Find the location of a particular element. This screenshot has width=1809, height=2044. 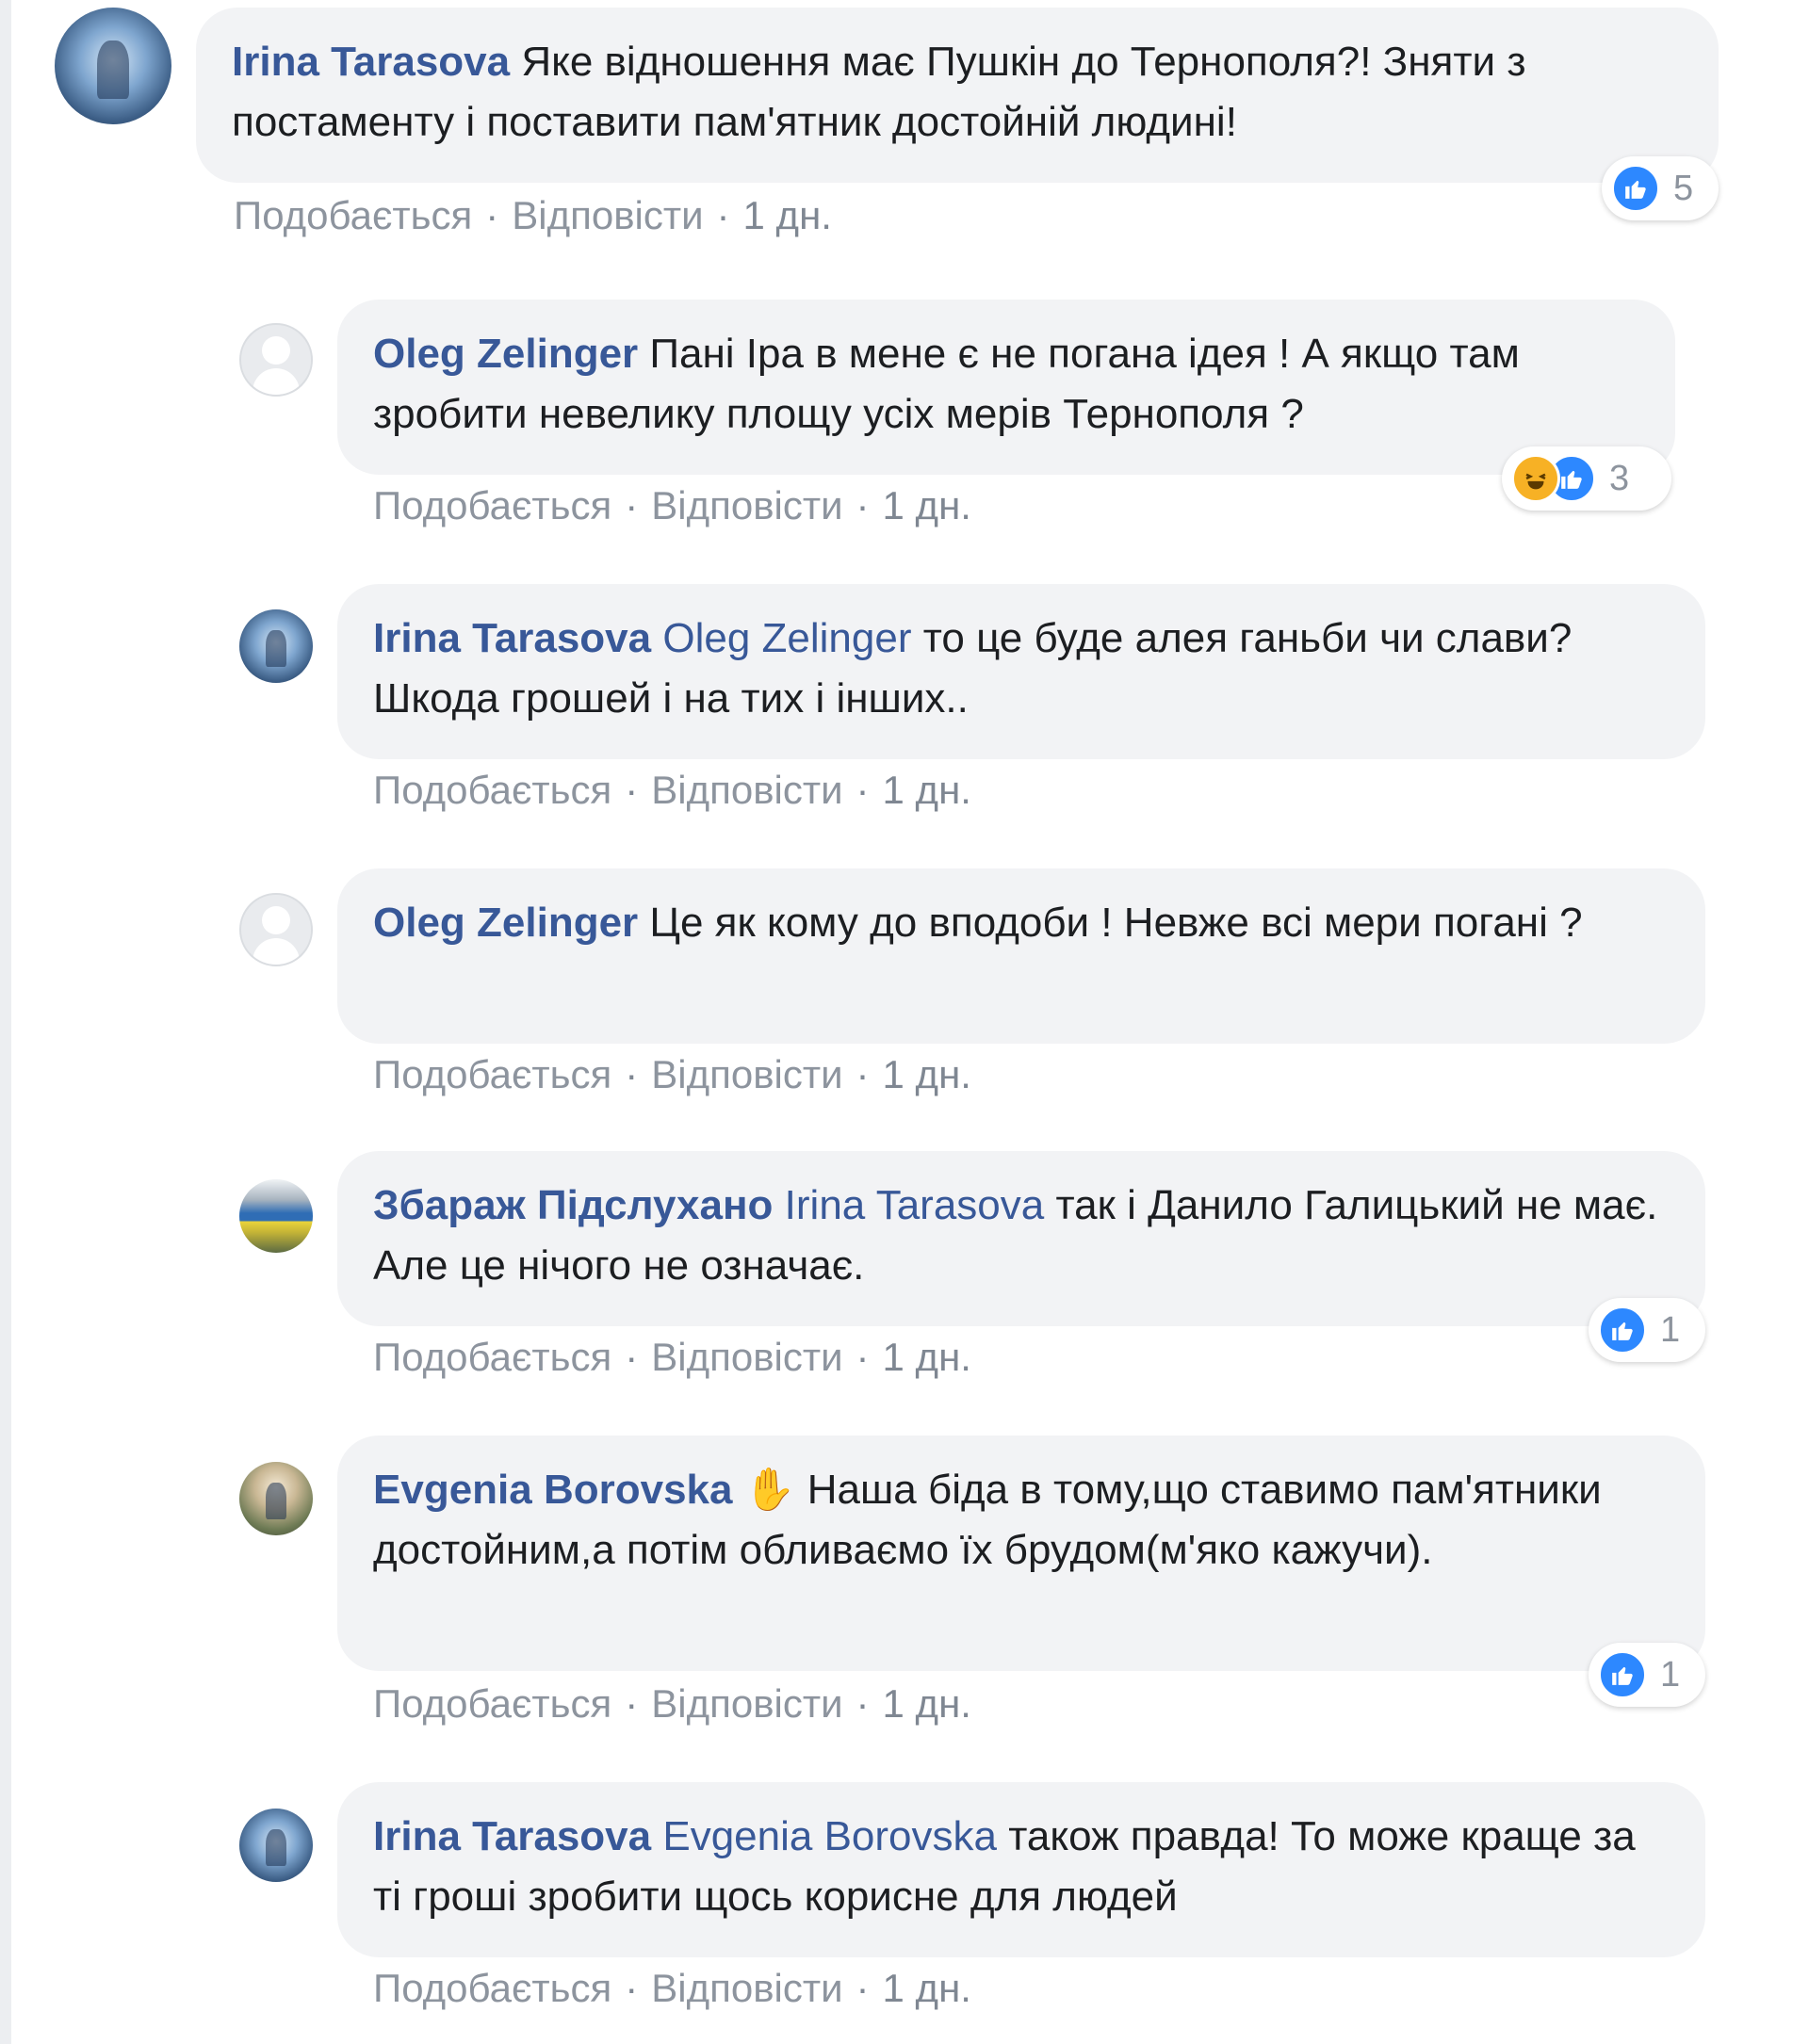

reactions-summary: 3 is located at coordinates (1586, 478).